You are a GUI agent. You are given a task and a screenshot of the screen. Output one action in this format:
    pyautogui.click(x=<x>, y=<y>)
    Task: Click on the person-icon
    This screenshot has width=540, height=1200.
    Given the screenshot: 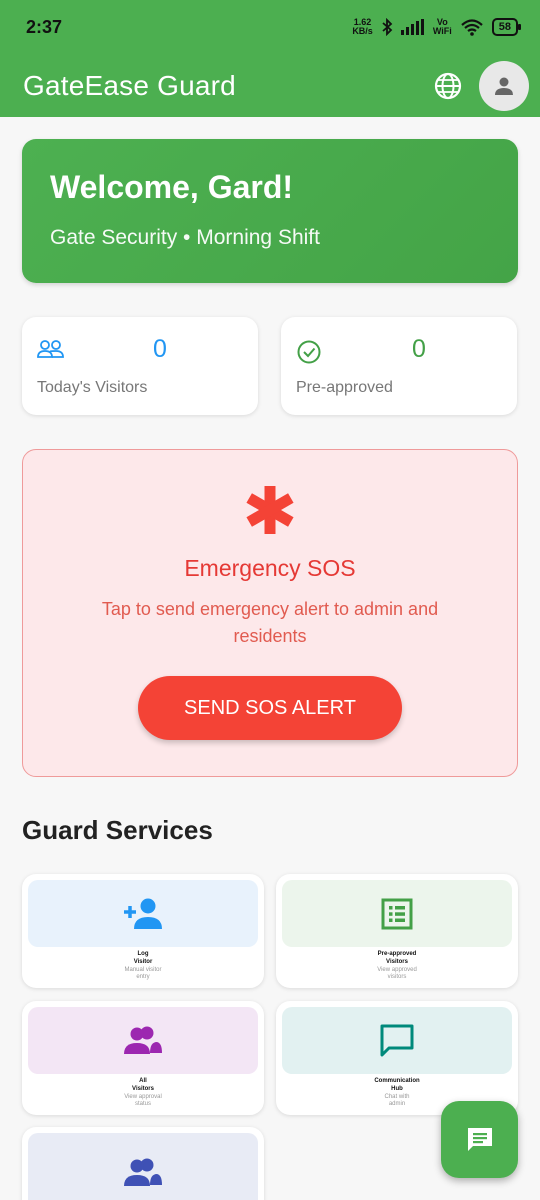 What is the action you would take?
    pyautogui.click(x=504, y=86)
    